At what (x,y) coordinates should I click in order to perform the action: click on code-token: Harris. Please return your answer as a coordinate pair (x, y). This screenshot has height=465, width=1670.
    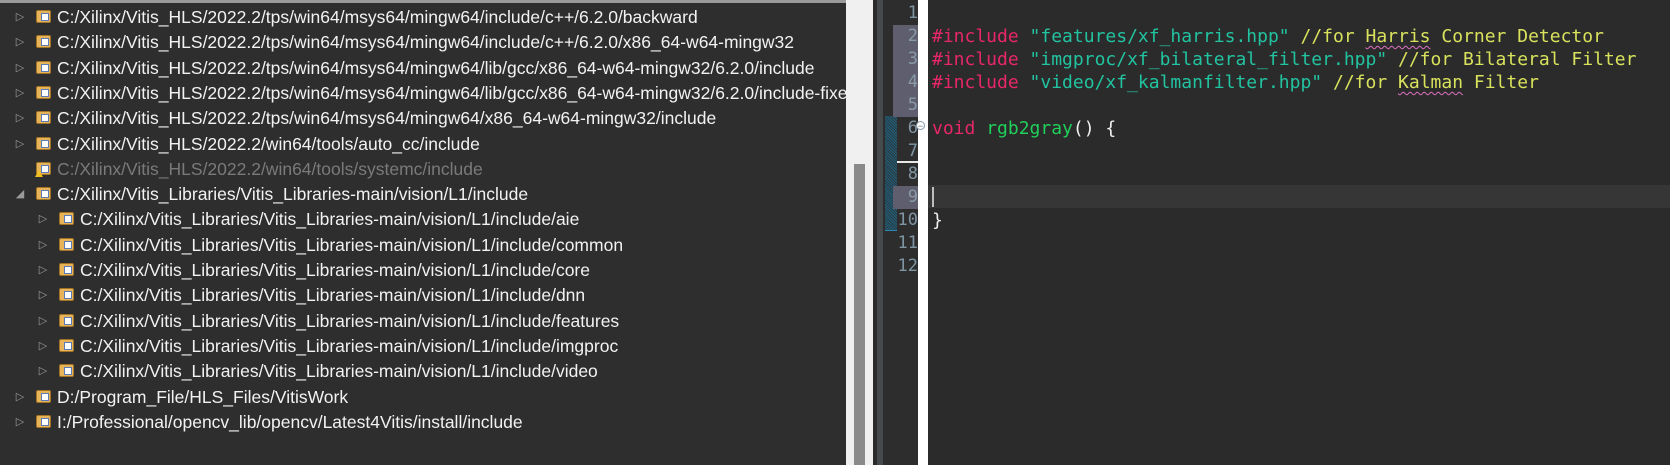
    Looking at the image, I should click on (1398, 36).